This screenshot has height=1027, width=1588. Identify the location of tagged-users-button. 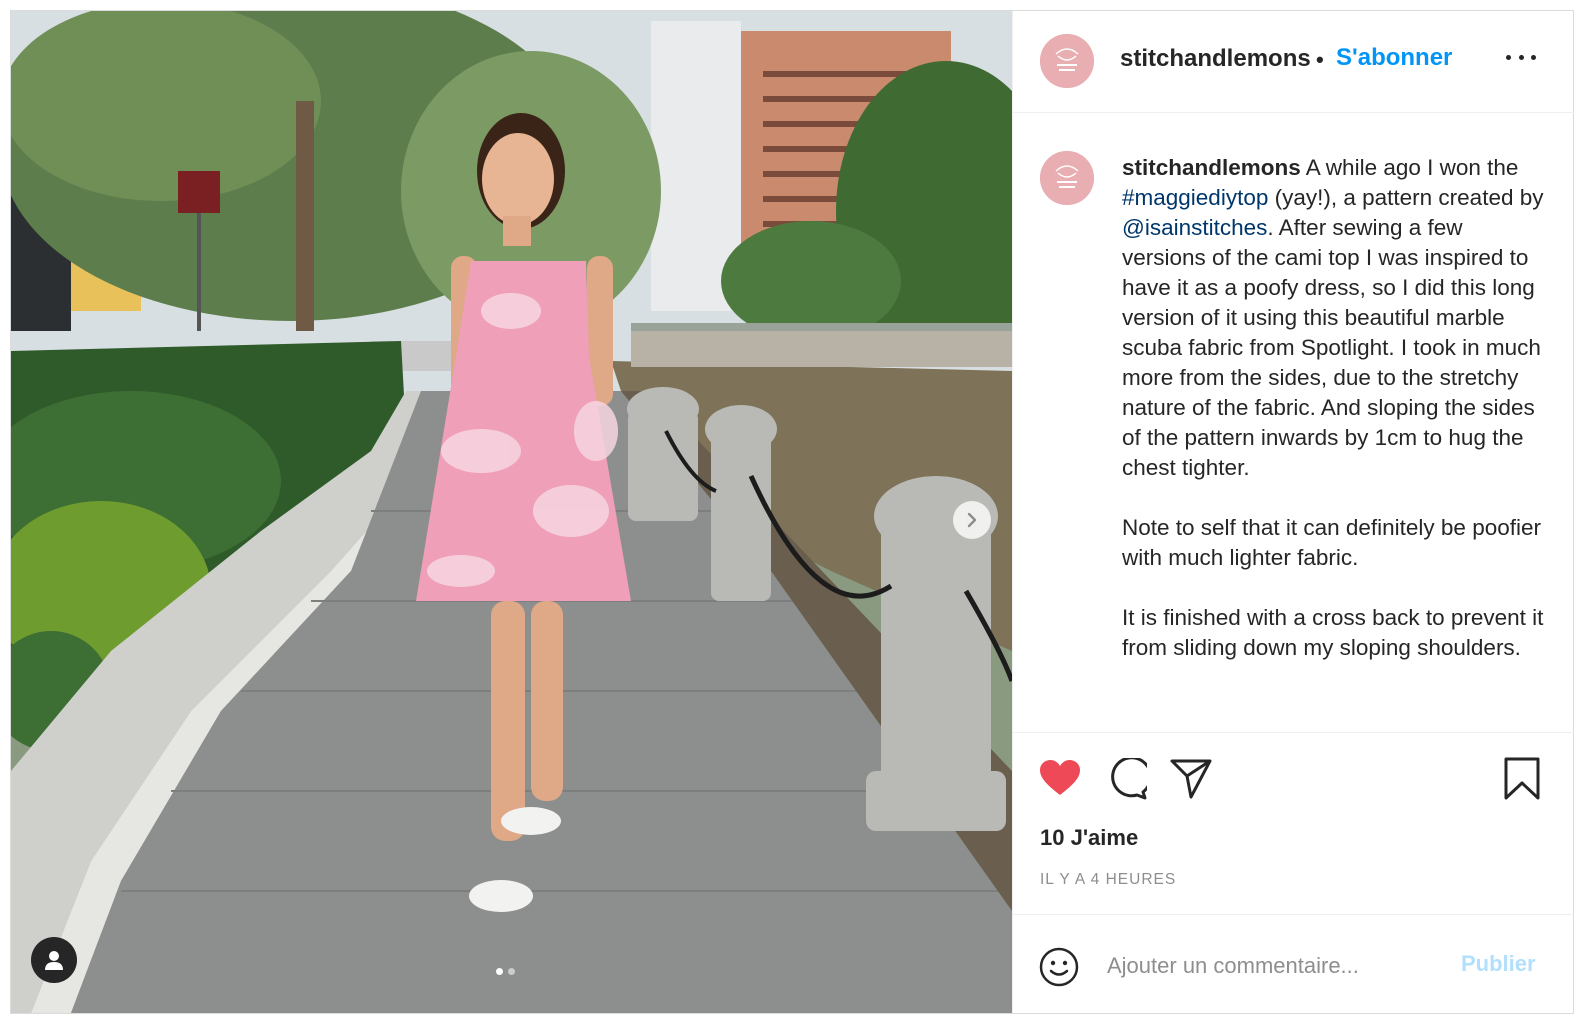
(54, 960).